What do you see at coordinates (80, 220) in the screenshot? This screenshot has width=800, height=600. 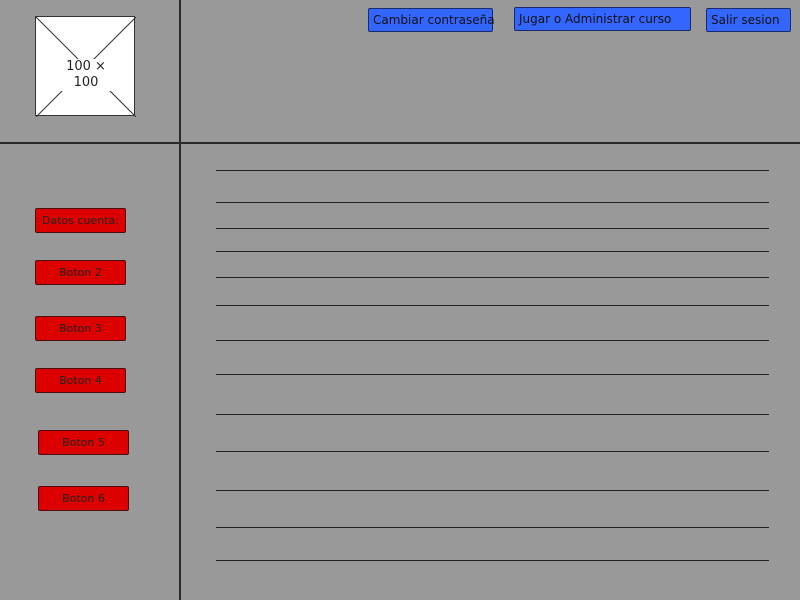 I see `account-data-button: Datos cuenta:` at bounding box center [80, 220].